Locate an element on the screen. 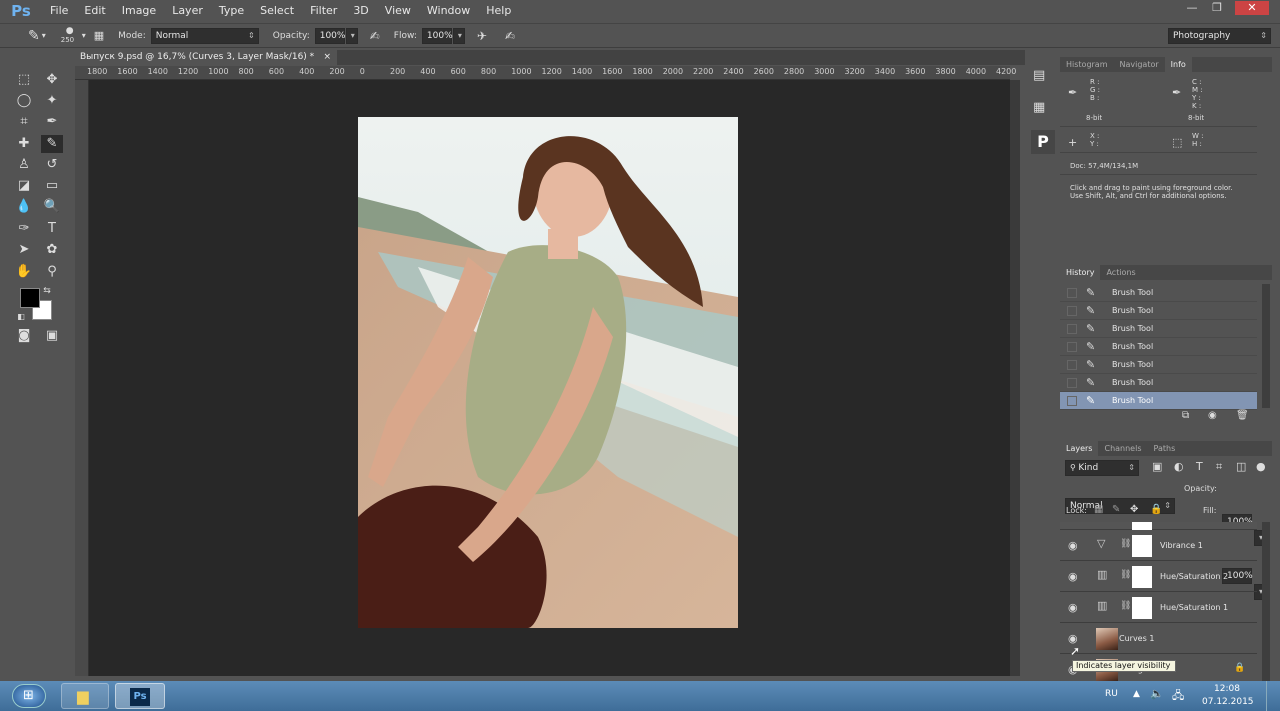 The height and width of the screenshot is (711, 1280). show-desktop-button is located at coordinates (1273, 696).